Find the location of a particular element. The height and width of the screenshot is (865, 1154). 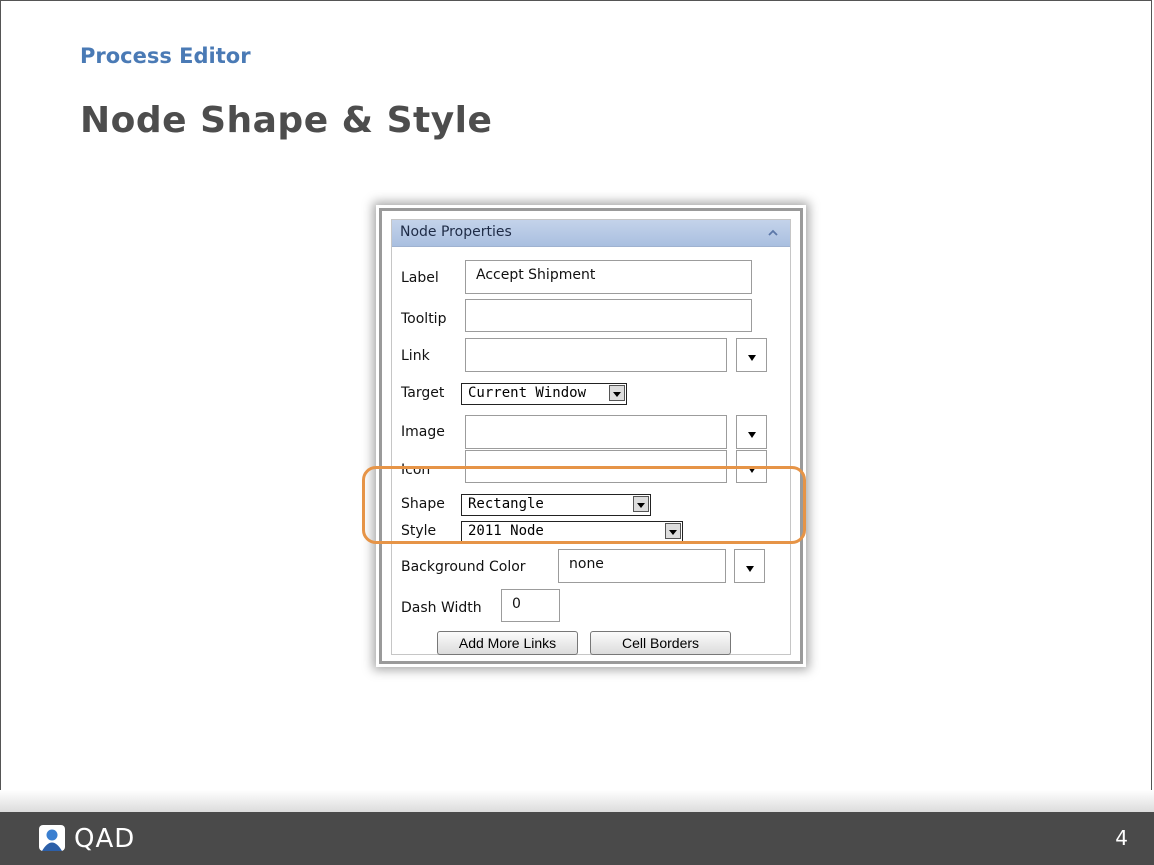

footer-fade is located at coordinates (577, 801).